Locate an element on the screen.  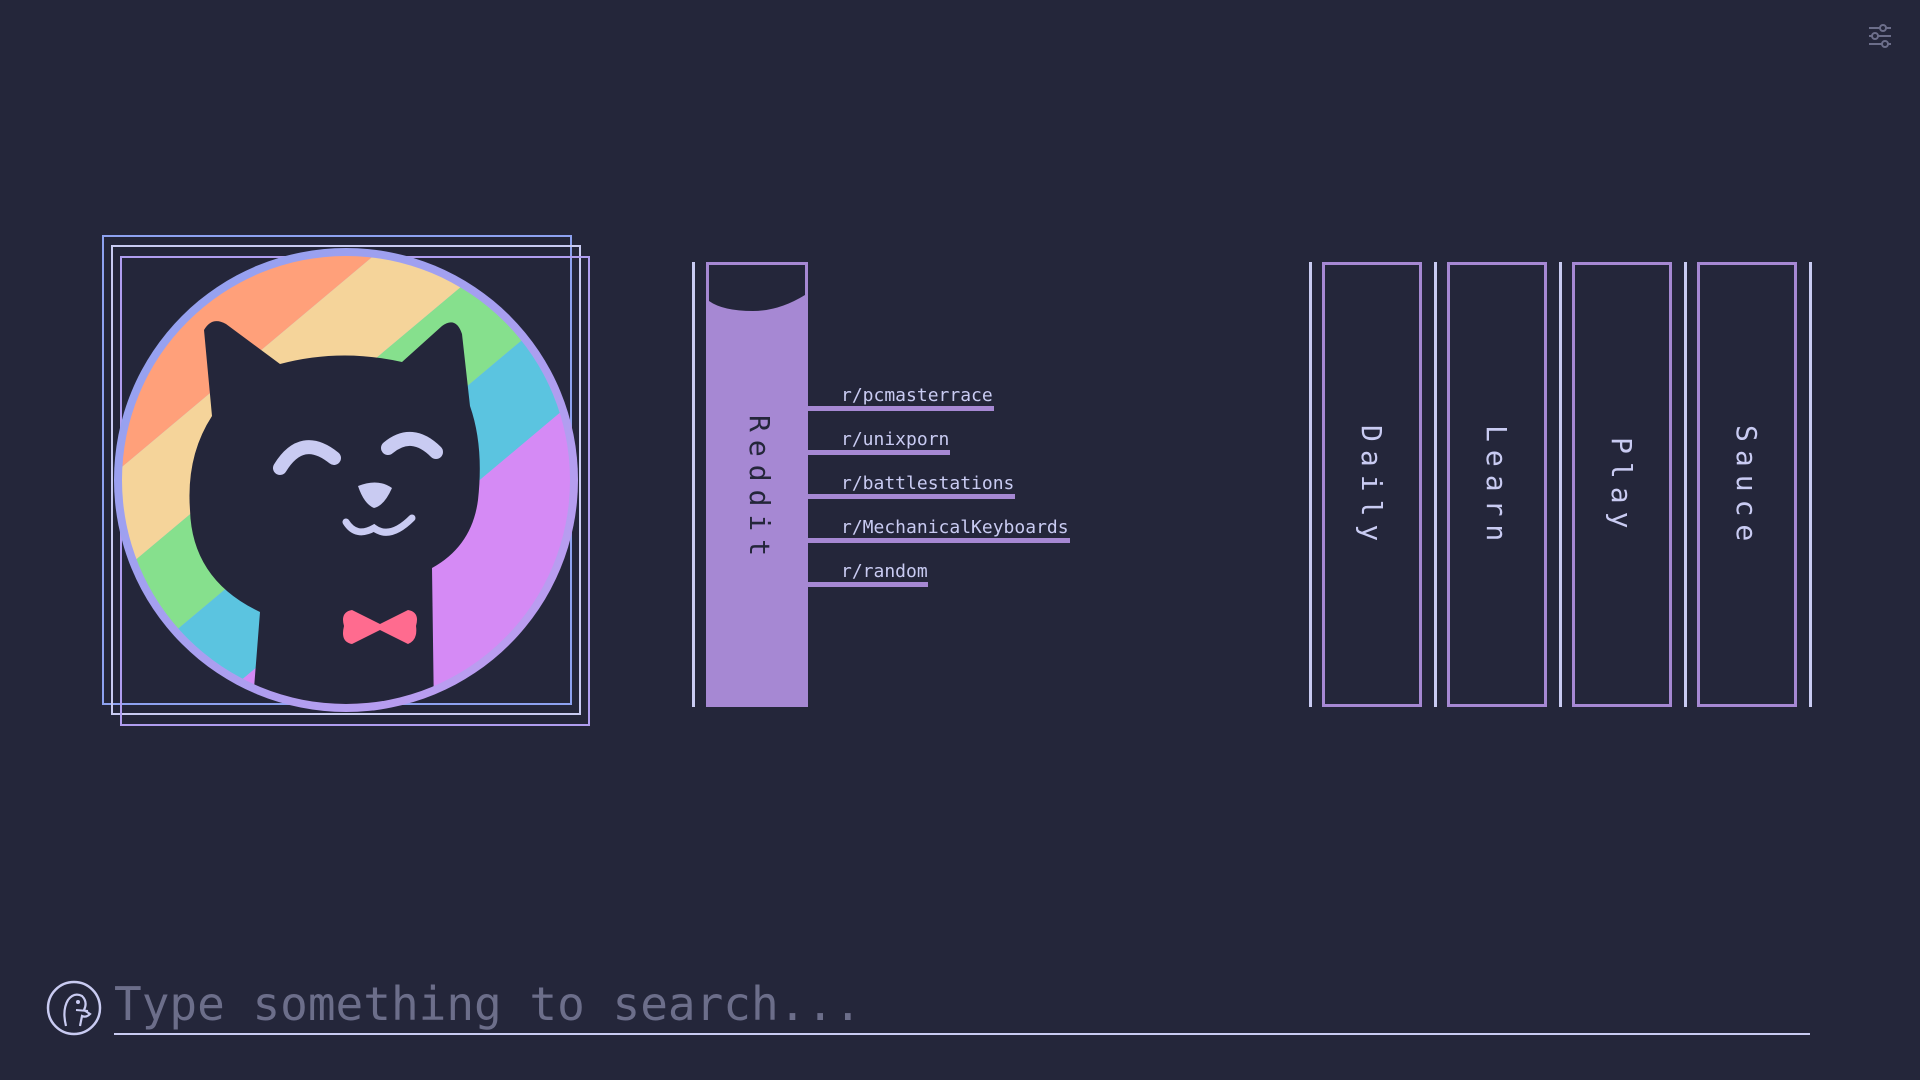
tab-play: Play is located at coordinates (1622, 484).